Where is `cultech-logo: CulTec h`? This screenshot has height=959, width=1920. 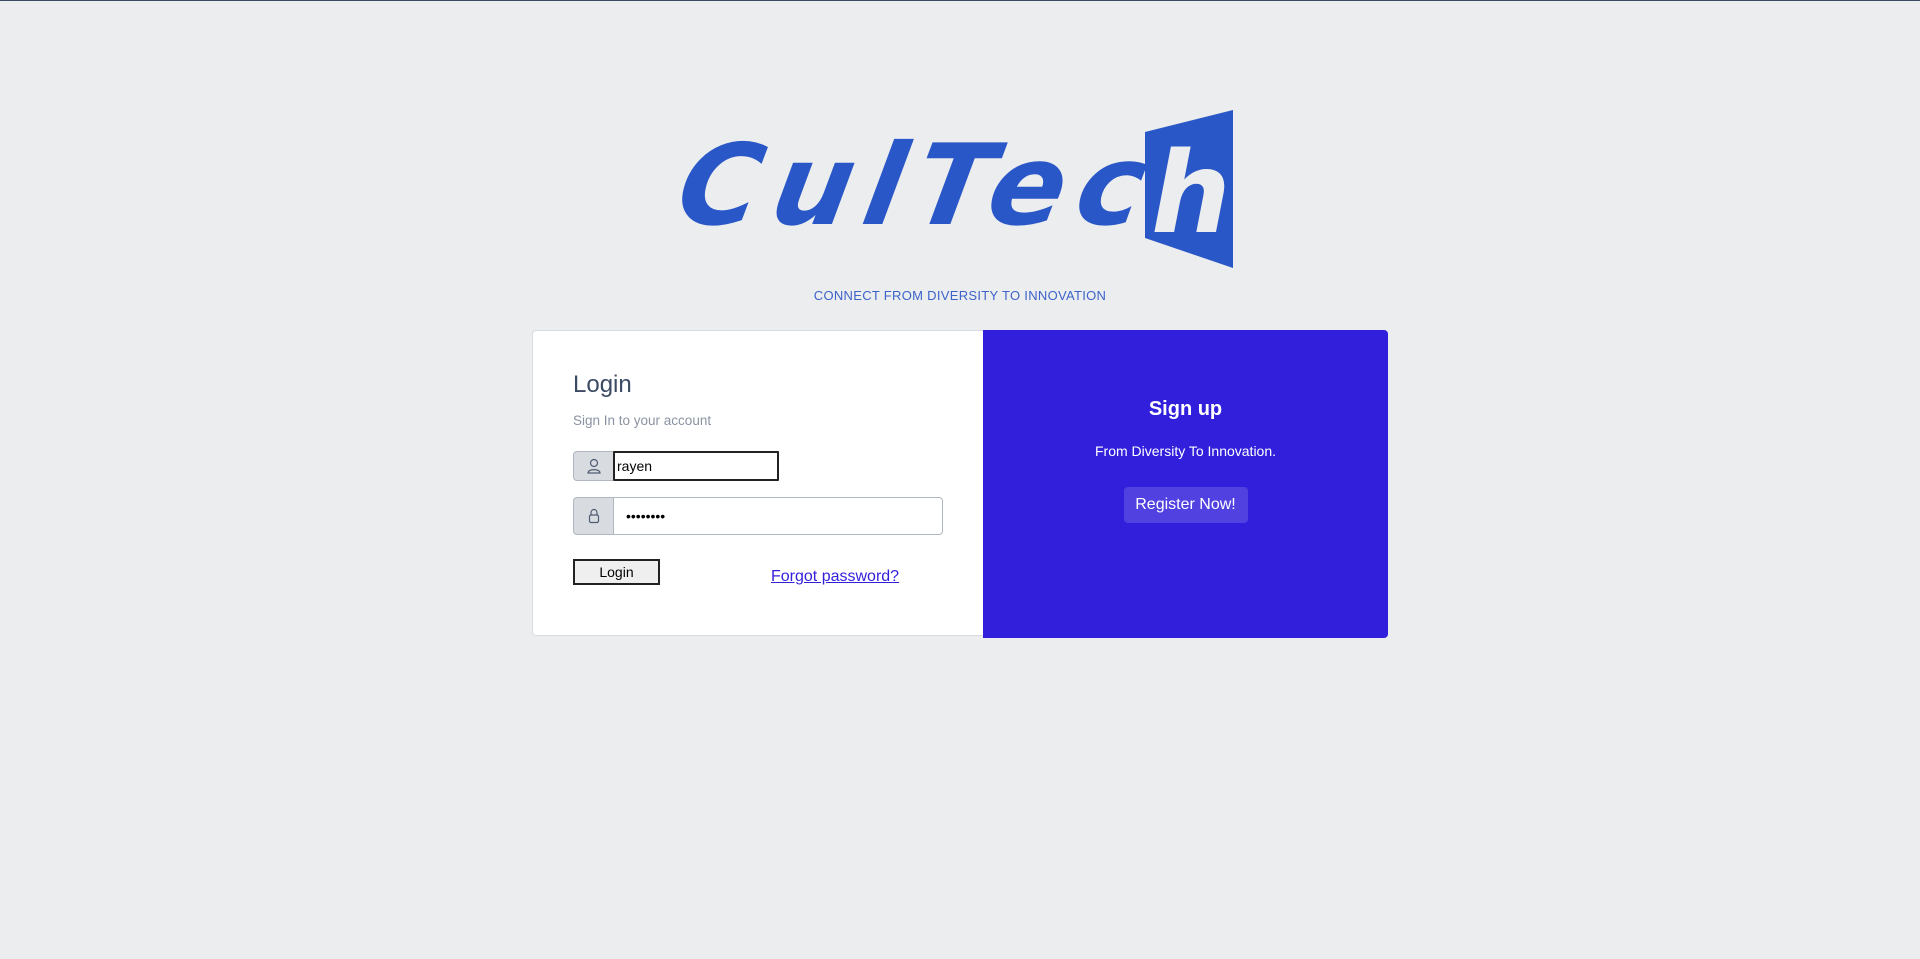
cultech-logo: CulTec h is located at coordinates (954, 195).